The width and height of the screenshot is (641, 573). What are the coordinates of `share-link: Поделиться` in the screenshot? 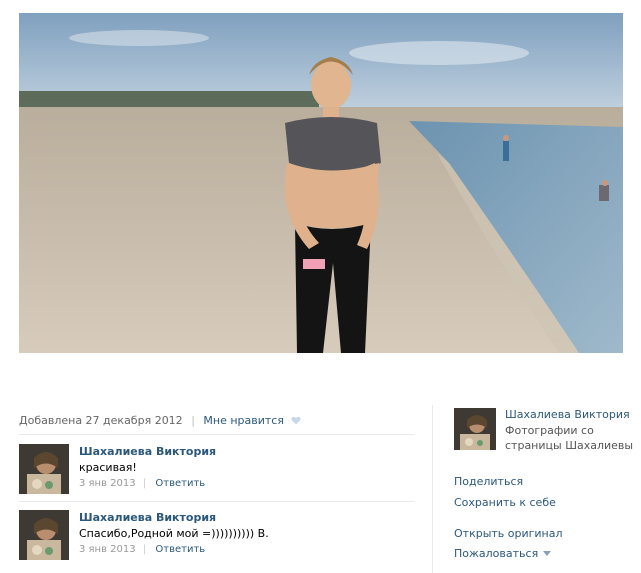 It's located at (488, 481).